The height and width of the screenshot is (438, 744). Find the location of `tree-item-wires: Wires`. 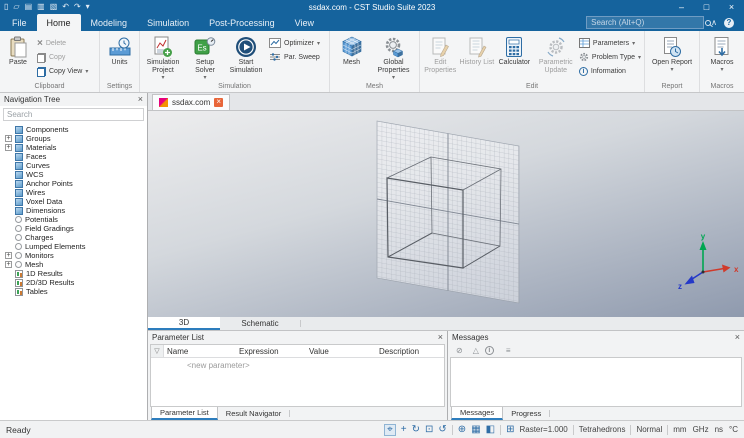

tree-item-wires: Wires is located at coordinates (73, 192).